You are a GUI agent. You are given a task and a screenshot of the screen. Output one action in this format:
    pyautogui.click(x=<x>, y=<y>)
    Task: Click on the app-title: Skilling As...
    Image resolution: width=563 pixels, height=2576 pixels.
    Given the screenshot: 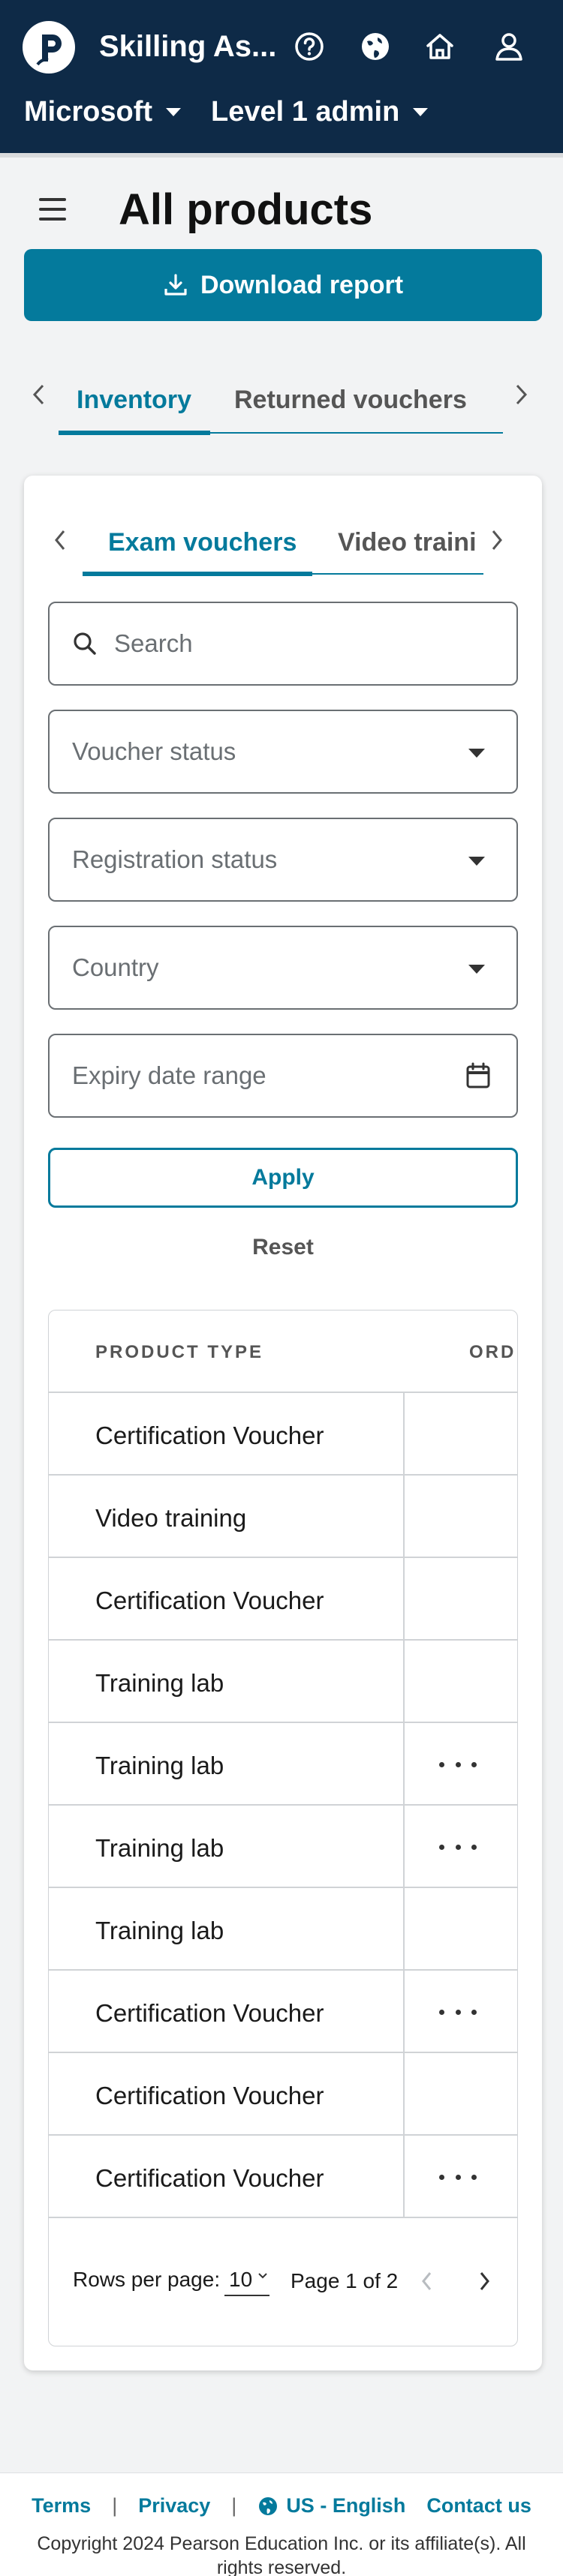 What is the action you would take?
    pyautogui.click(x=188, y=46)
    